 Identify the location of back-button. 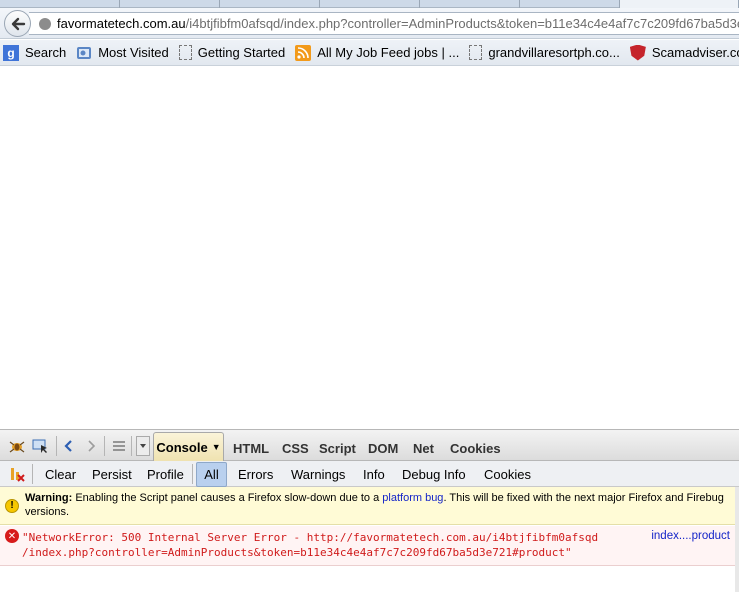
(17, 23).